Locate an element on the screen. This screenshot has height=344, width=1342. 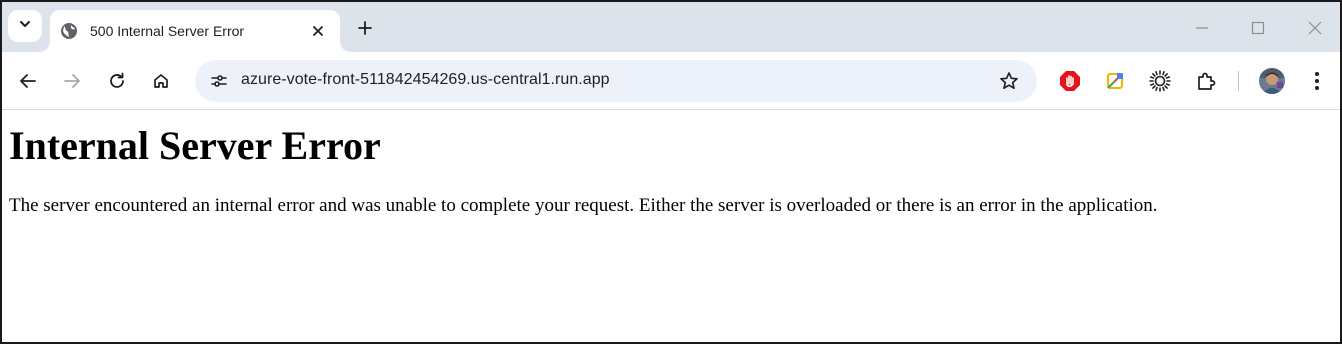
profile-button is located at coordinates (1272, 81).